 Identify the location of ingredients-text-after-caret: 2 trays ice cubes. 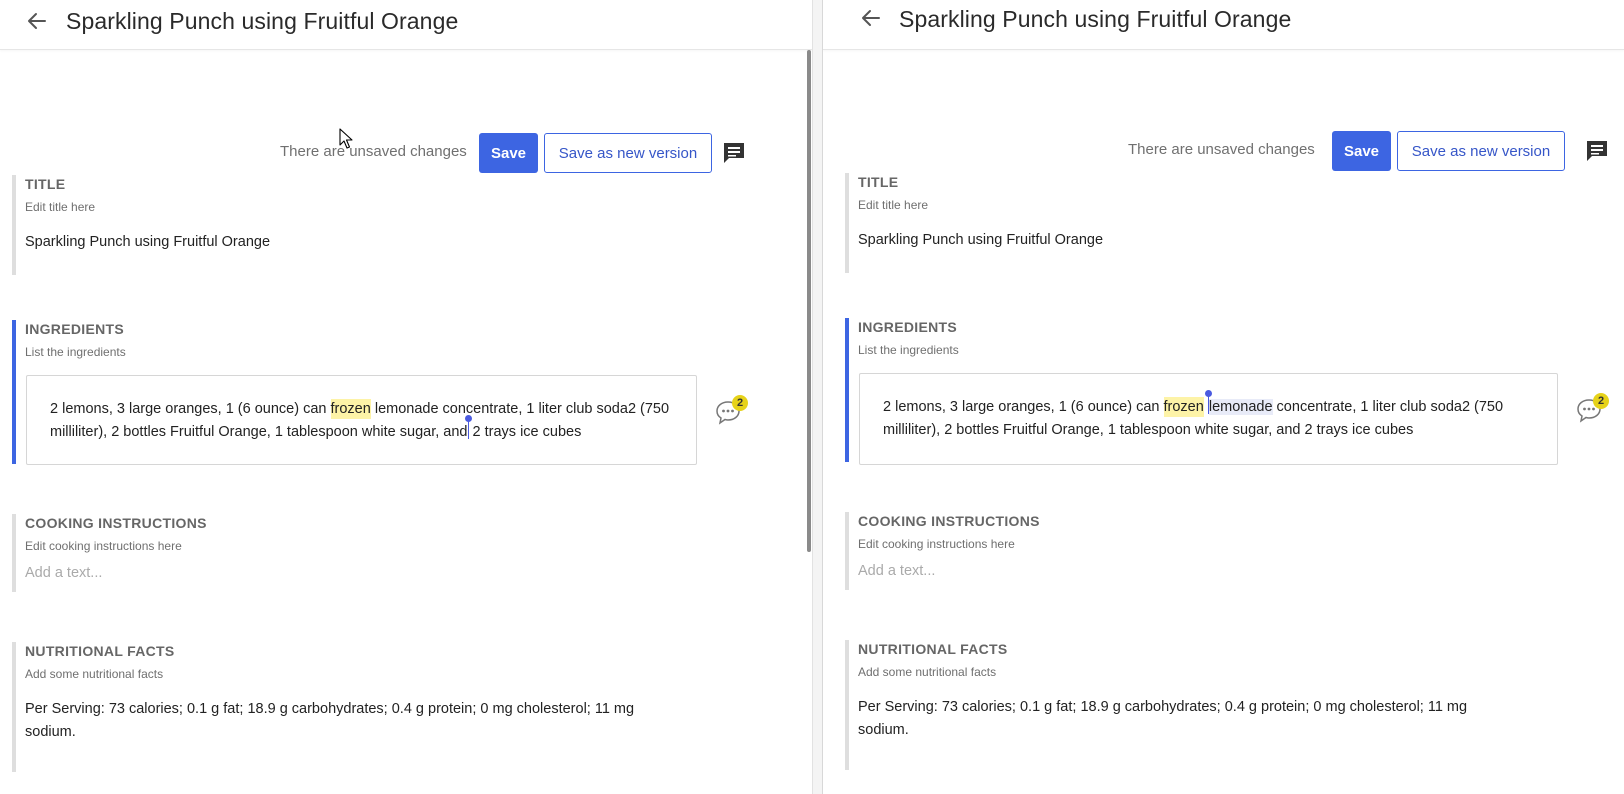
(525, 432).